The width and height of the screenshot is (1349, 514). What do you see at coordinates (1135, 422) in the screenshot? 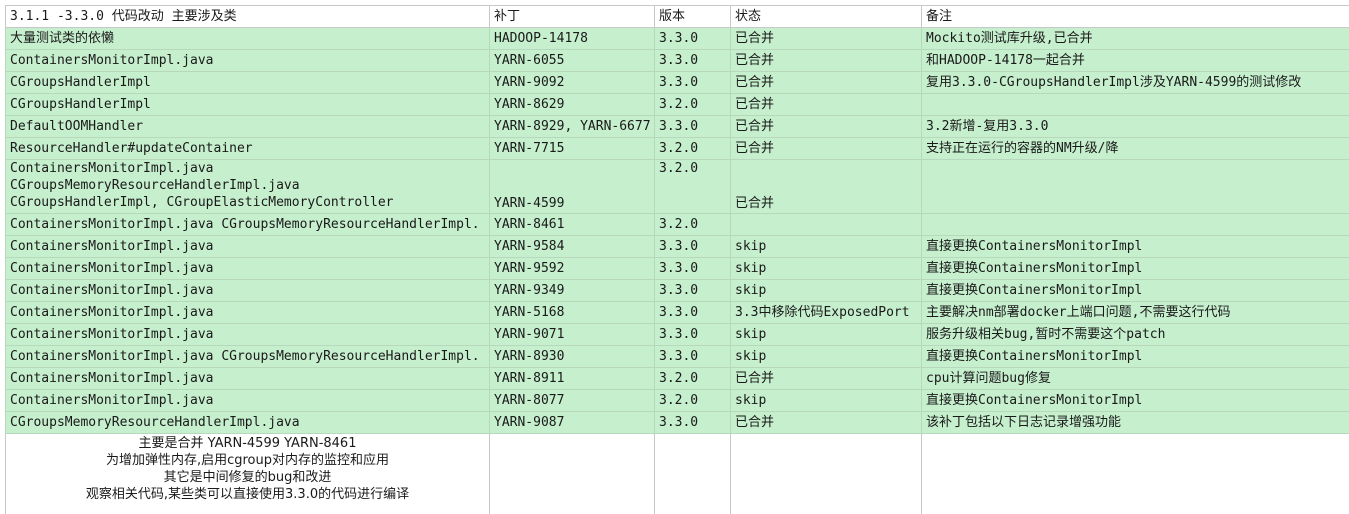
I see `cell-note: 该补丁包括以下日志记录增强功能` at bounding box center [1135, 422].